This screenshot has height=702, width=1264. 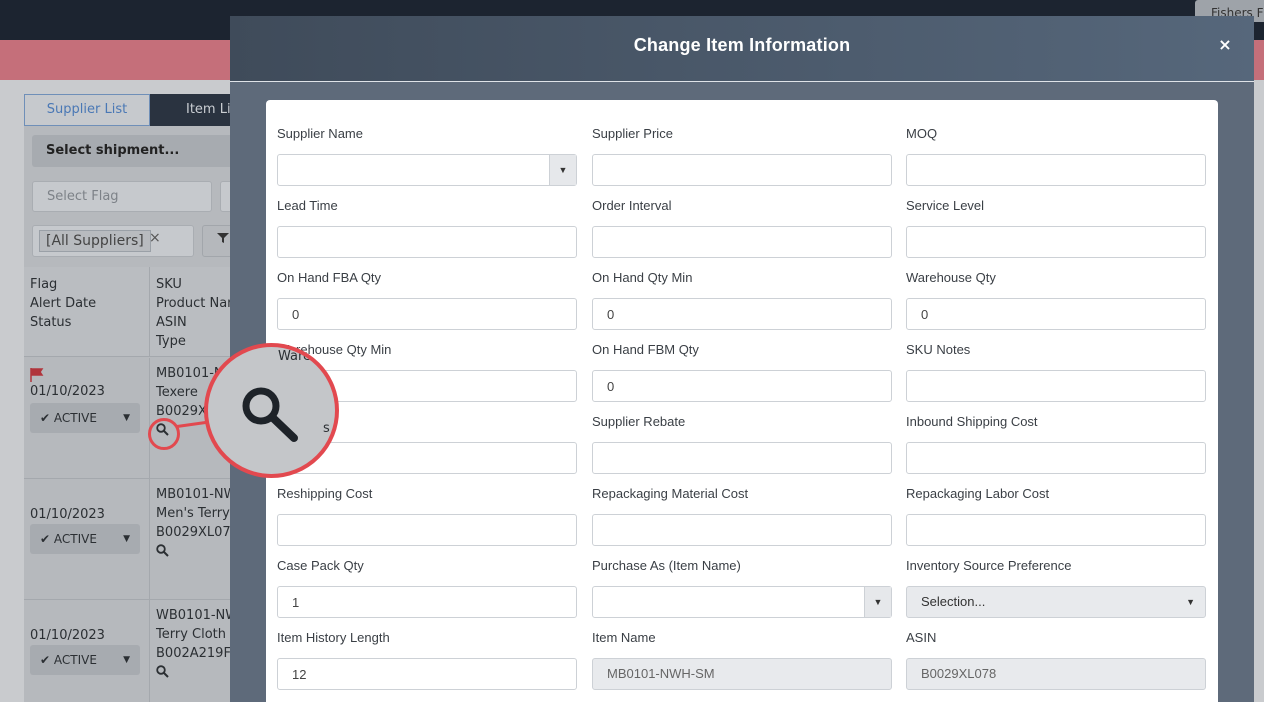 I want to click on remove-tag-icon: ×, so click(x=155, y=238).